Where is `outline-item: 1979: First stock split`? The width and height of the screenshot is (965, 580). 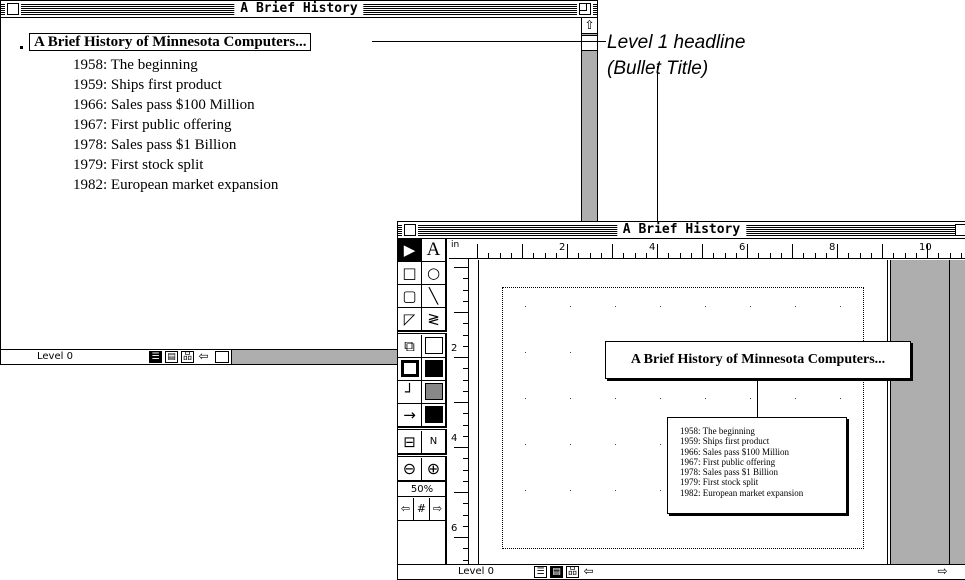
outline-item: 1979: First stock split is located at coordinates (175, 165).